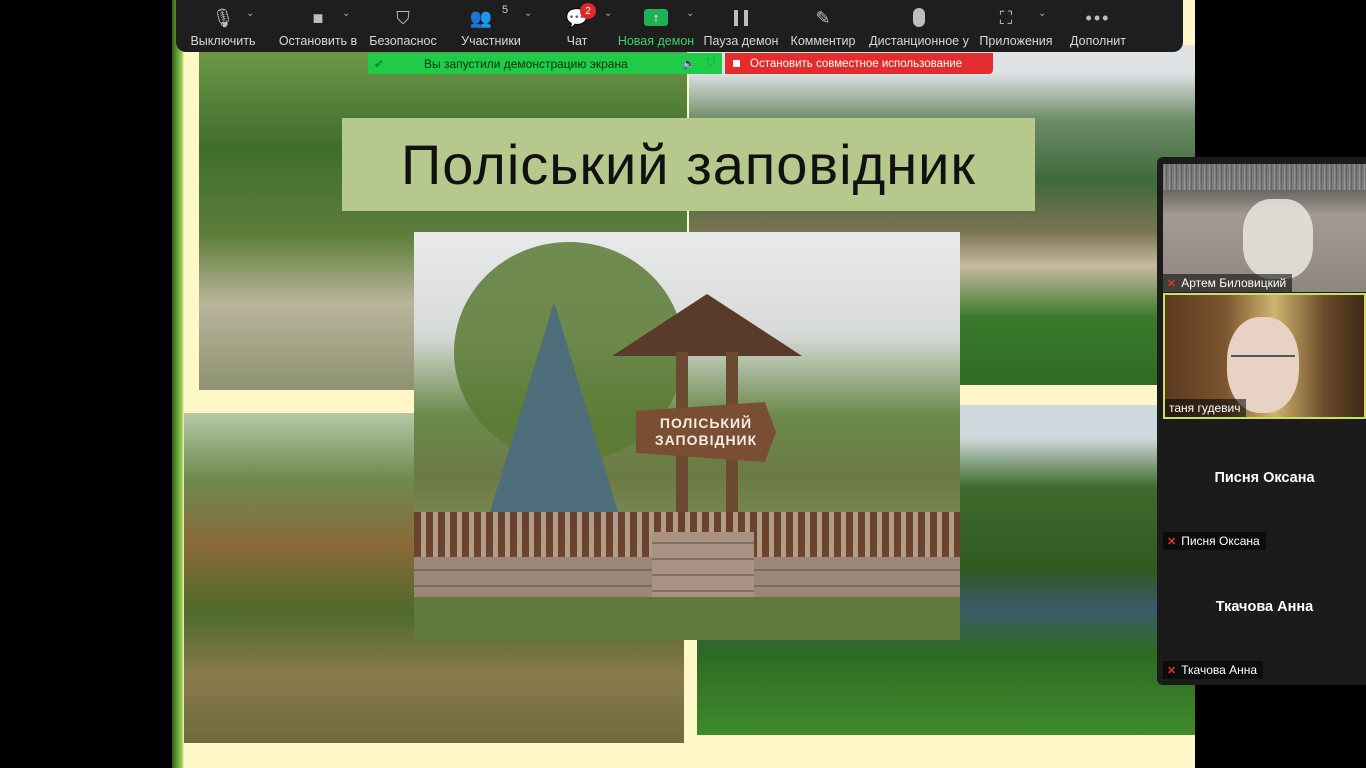 The width and height of the screenshot is (1366, 768). I want to click on participant-video, so click(1278, 239).